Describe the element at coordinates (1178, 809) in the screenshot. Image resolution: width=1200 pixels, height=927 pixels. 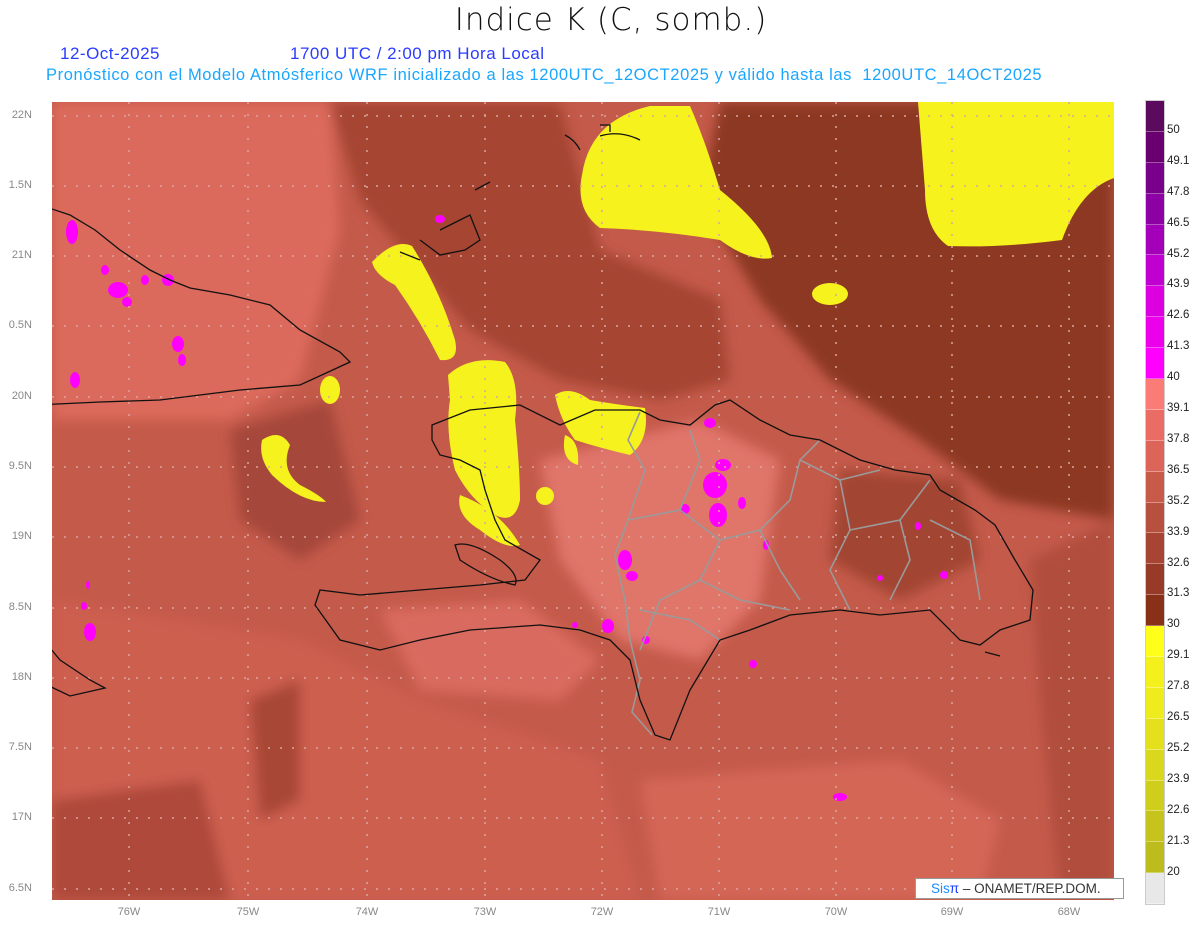
I see `colorbar-label: 22.6` at that location.